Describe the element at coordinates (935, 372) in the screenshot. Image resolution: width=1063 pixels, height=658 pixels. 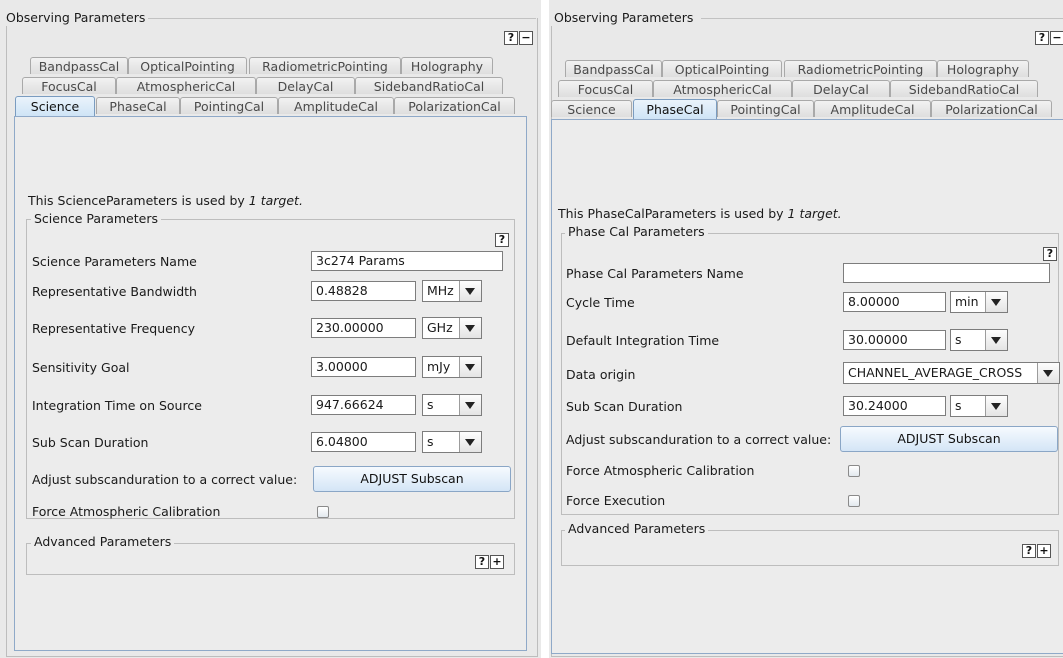
I see `data-origin-value: CHANNEL_AVERAGE_CROSS` at that location.